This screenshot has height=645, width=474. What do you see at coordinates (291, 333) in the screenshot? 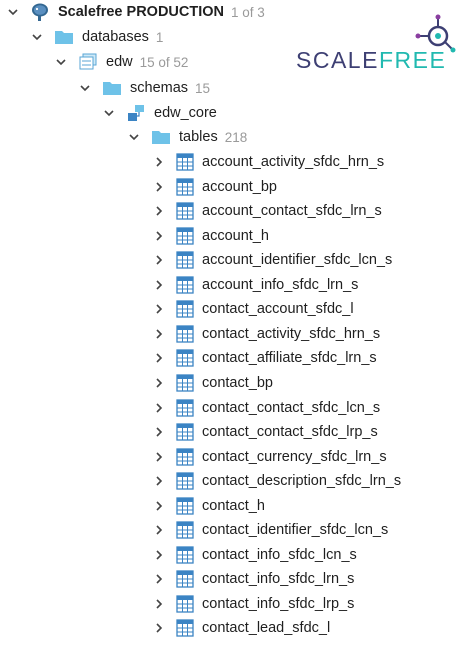
I see `table-name: contact_activity_sfdc_hrn_s` at bounding box center [291, 333].